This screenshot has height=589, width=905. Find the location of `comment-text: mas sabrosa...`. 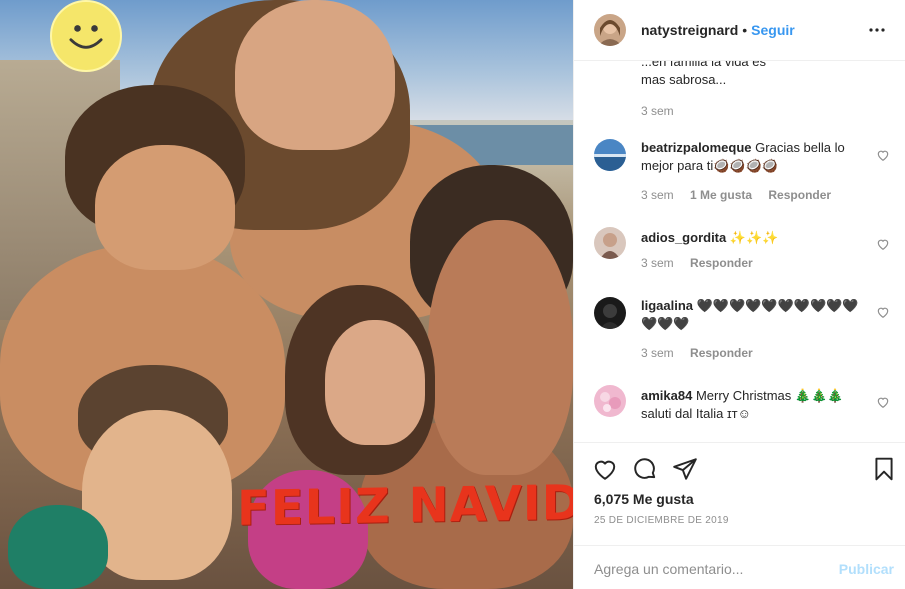

comment-text: mas sabrosa... is located at coordinates (684, 79).